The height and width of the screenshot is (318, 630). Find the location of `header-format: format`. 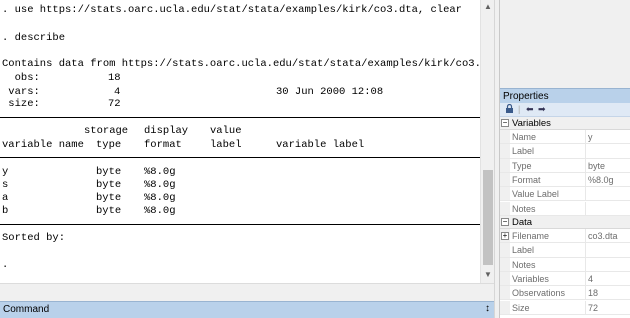

header-format: format is located at coordinates (163, 145).